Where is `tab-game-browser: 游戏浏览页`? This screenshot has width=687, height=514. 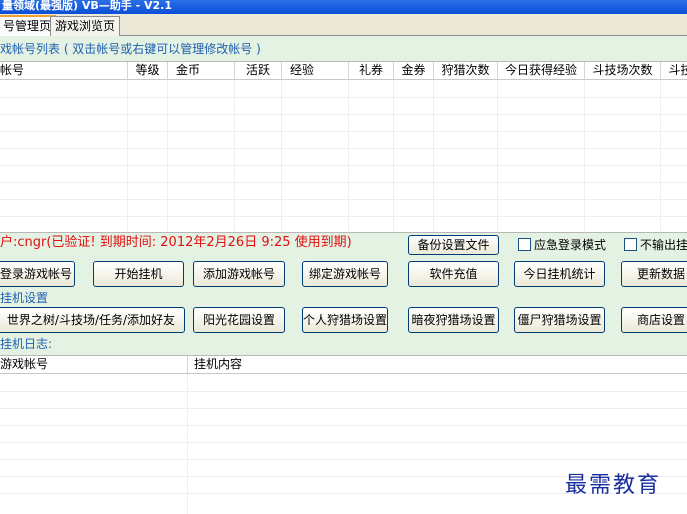 tab-game-browser: 游戏浏览页 is located at coordinates (85, 26).